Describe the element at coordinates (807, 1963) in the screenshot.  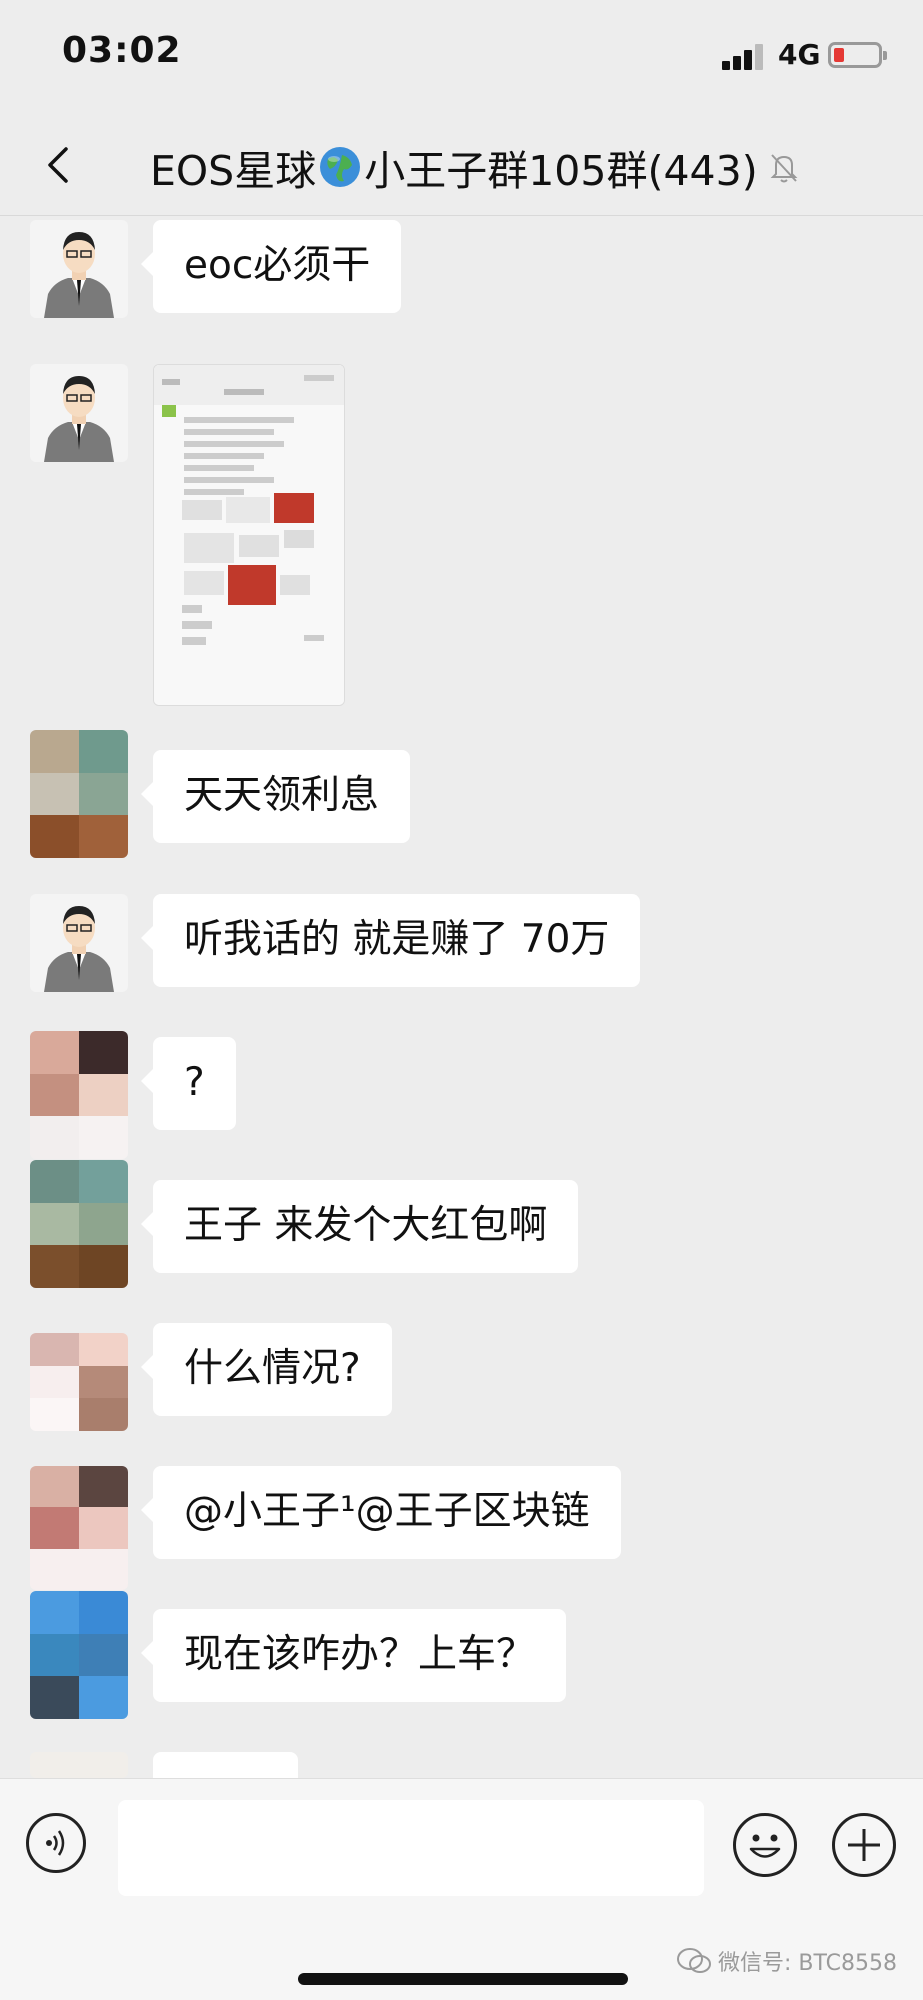
I see `watermark-text: 微信号: BTC8558` at that location.